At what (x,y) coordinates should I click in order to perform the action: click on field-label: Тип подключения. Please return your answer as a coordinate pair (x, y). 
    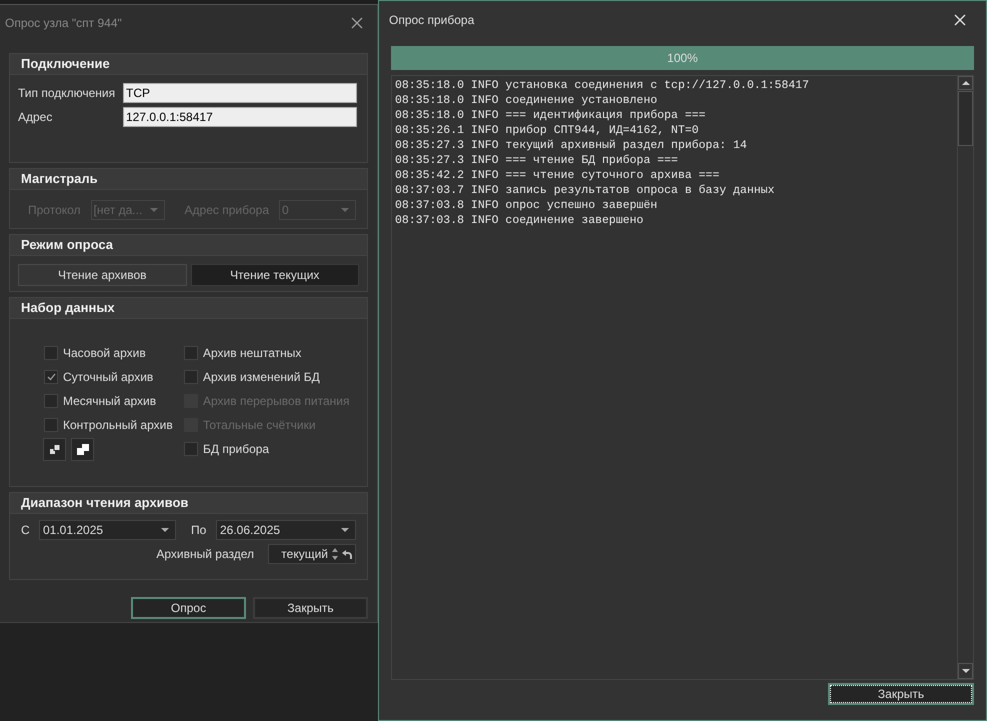
    Looking at the image, I should click on (67, 93).